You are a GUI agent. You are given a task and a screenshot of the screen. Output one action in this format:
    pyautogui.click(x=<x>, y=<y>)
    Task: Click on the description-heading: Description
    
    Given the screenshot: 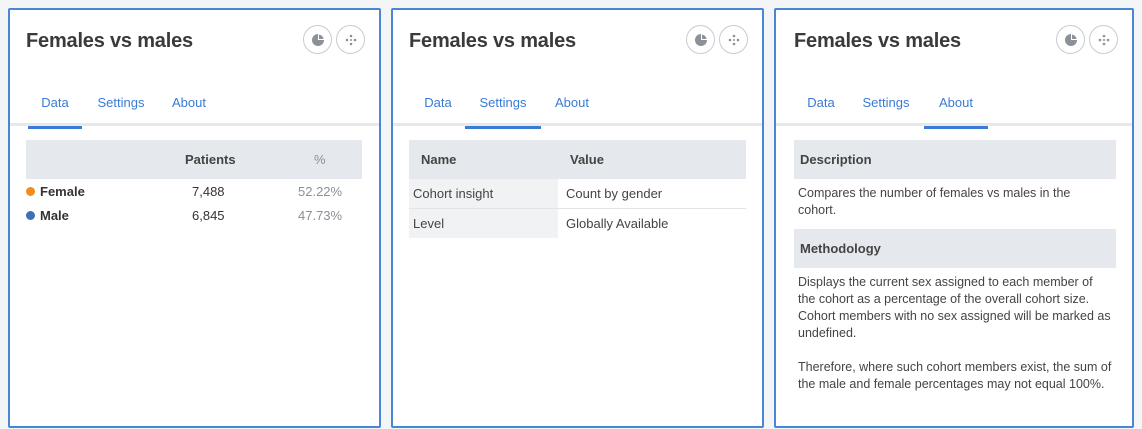 What is the action you would take?
    pyautogui.click(x=955, y=159)
    